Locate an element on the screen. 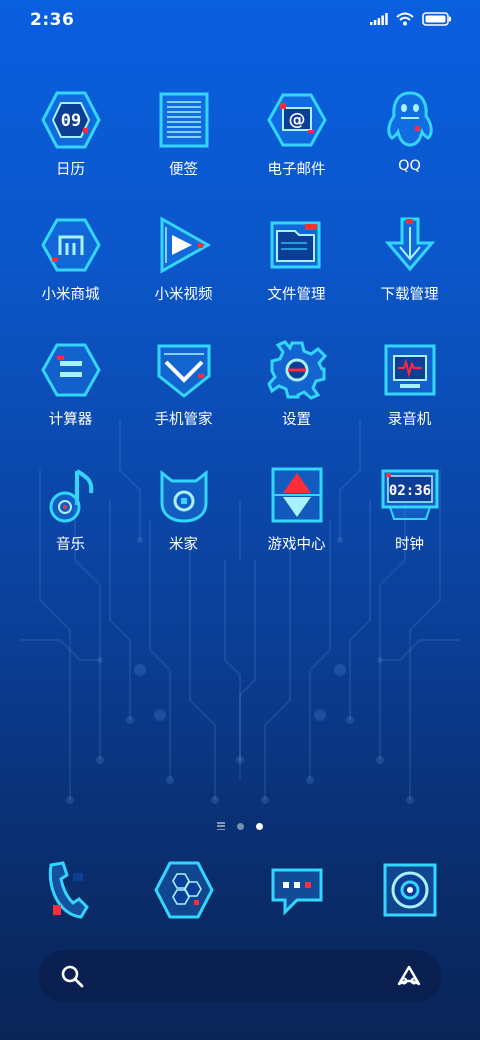 This screenshot has height=1040, width=480. camera-lens-icon is located at coordinates (410, 890).